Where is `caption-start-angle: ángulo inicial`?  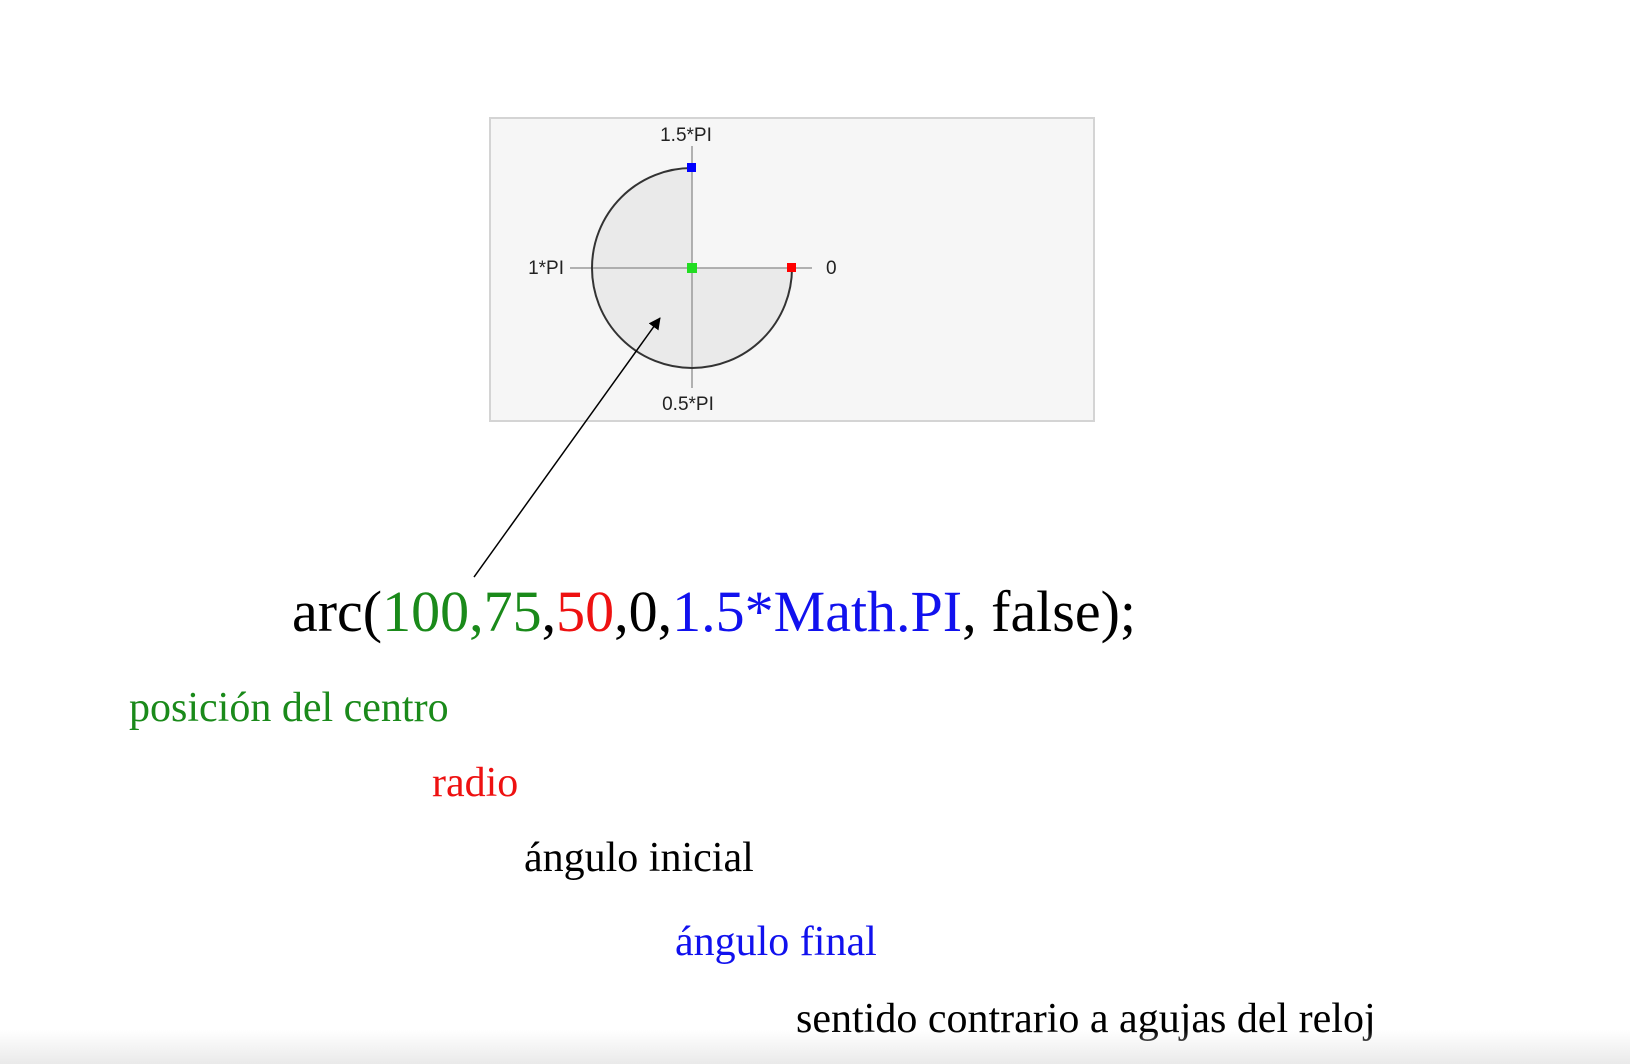 caption-start-angle: ángulo inicial is located at coordinates (639, 858).